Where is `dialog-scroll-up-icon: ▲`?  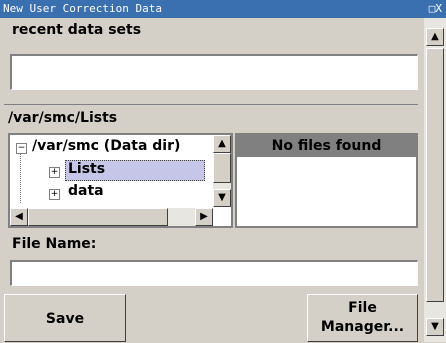
dialog-scroll-up-icon: ▲ is located at coordinates (435, 37).